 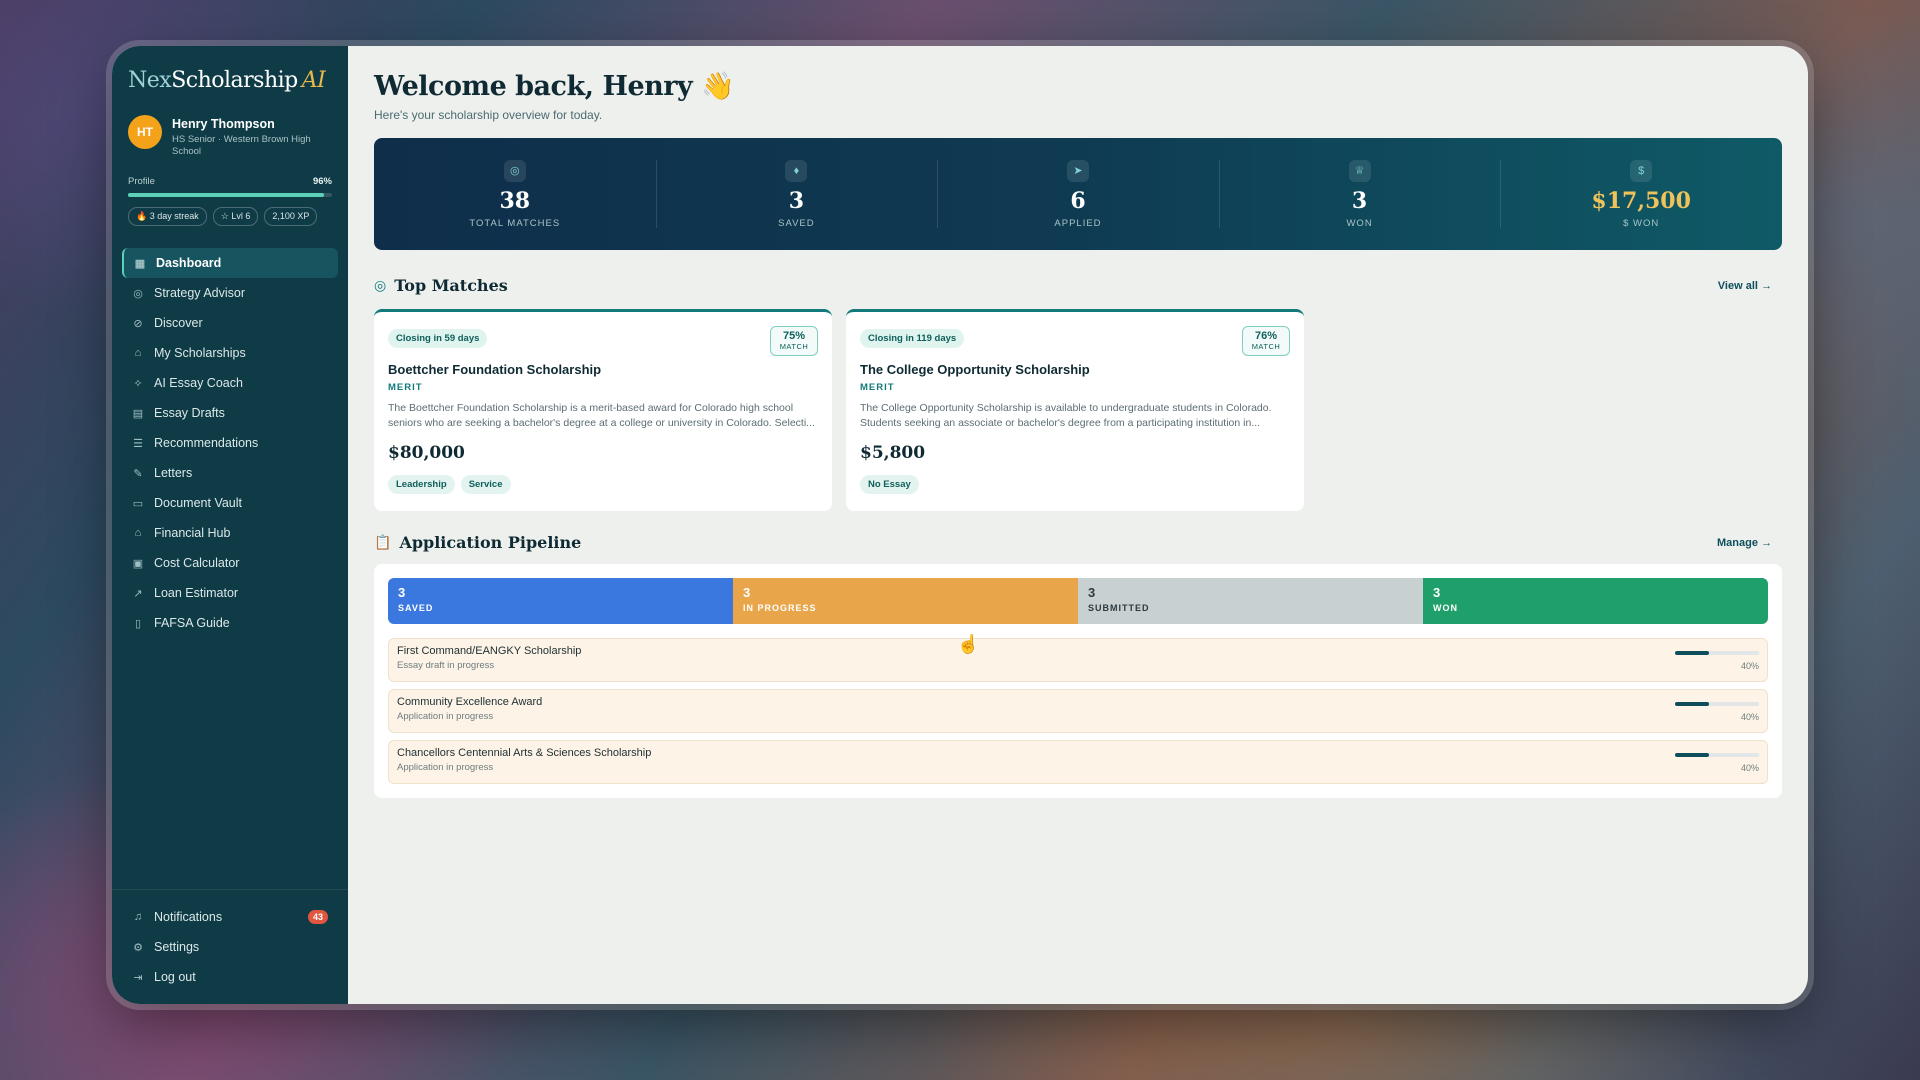 What do you see at coordinates (322, 181) in the screenshot?
I see `profile-percent: 96%` at bounding box center [322, 181].